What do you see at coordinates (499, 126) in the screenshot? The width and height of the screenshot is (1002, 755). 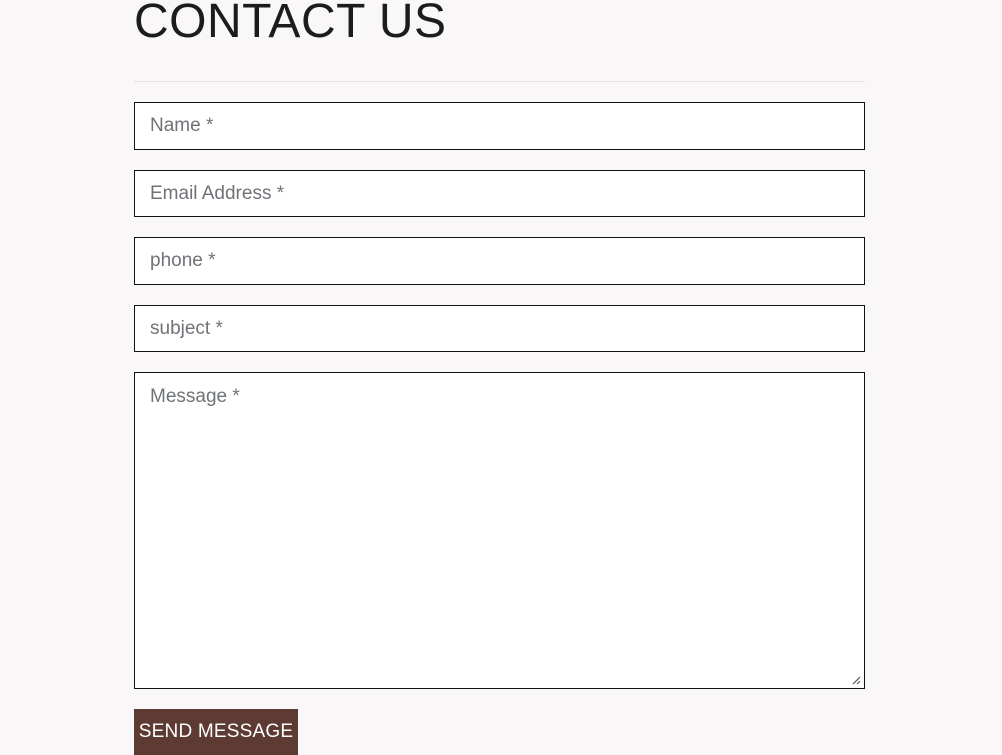 I see `name-field` at bounding box center [499, 126].